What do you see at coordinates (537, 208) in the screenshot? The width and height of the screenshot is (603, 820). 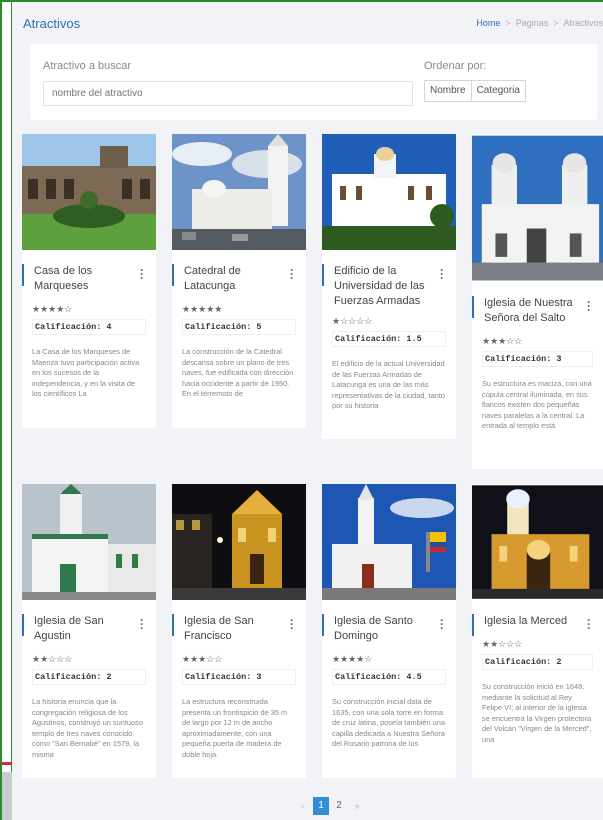 I see `attraction-image-nuestra-senora-salto` at bounding box center [537, 208].